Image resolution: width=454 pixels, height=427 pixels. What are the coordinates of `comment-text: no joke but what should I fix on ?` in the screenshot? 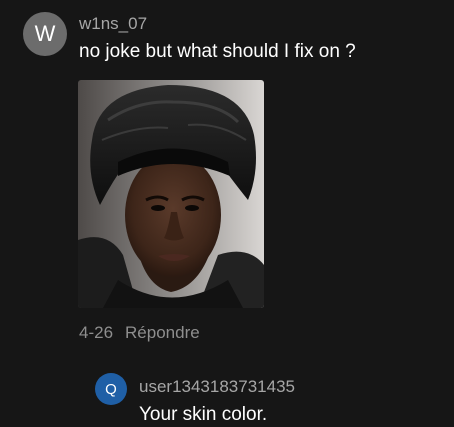 It's located at (217, 51).